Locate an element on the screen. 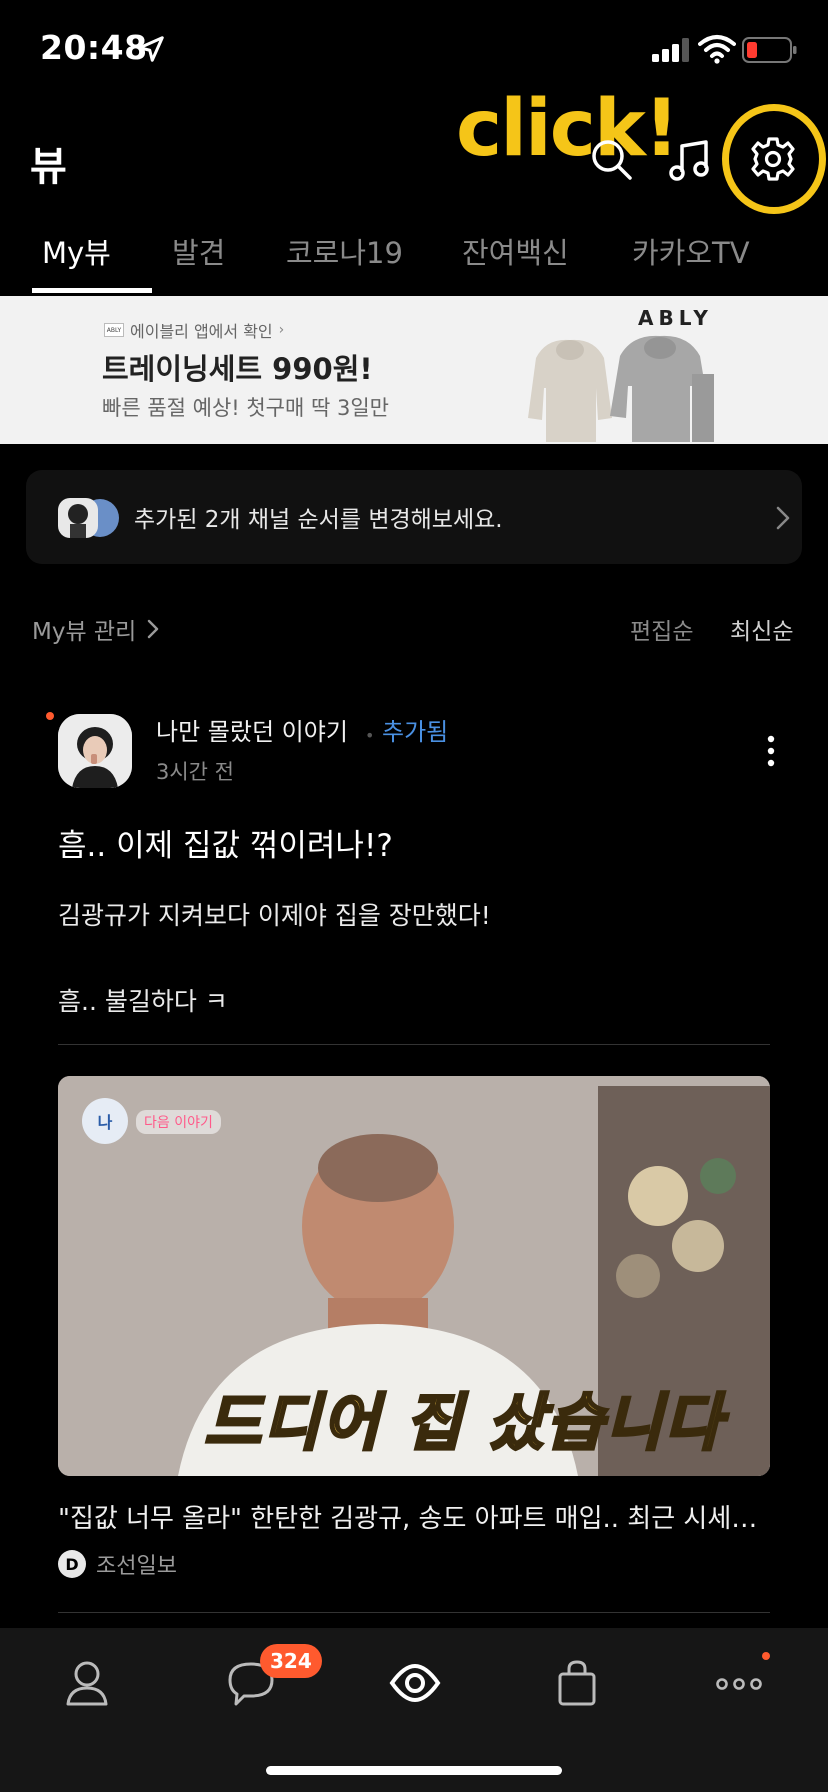  ad-brand-logo: ABLY is located at coordinates (675, 318).